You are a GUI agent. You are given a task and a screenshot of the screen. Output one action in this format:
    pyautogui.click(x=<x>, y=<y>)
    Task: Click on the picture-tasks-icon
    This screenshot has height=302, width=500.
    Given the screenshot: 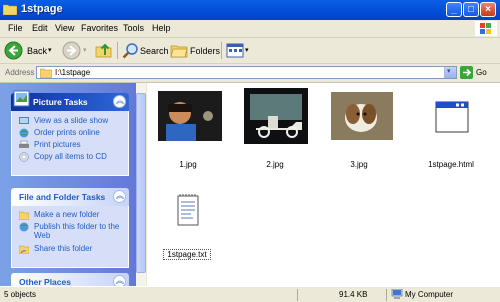 What is the action you would take?
    pyautogui.click(x=21, y=98)
    